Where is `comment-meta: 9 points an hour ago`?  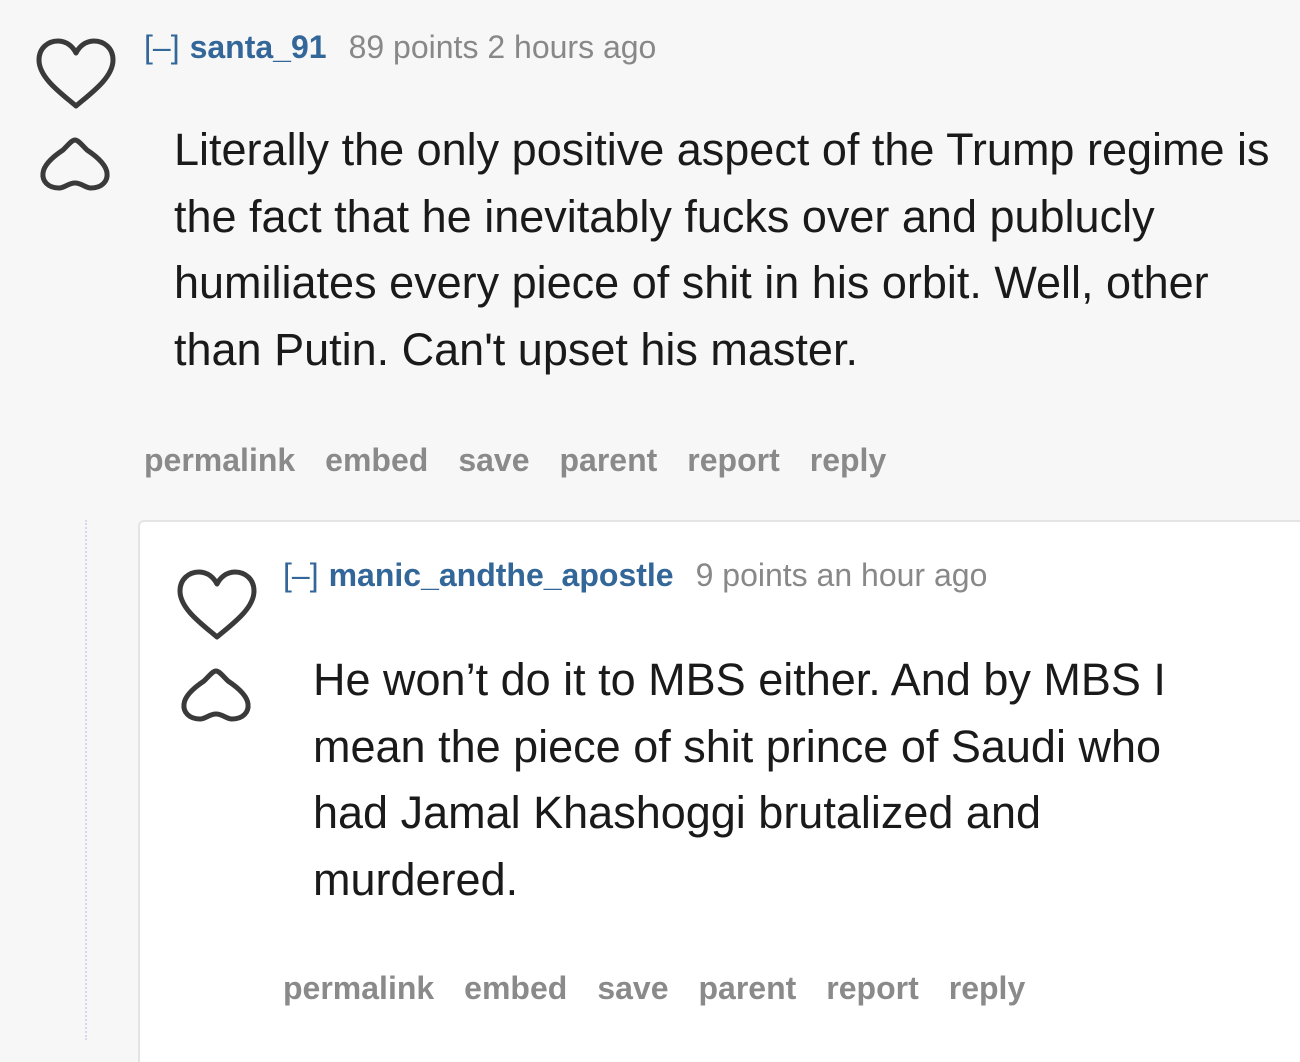
comment-meta: 9 points an hour ago is located at coordinates (841, 575).